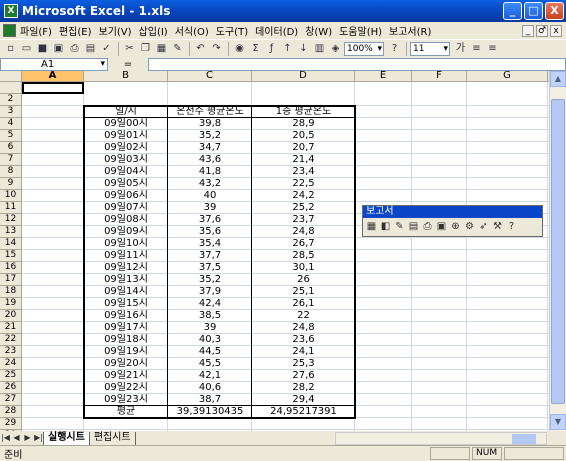 This screenshot has width=566, height=461. I want to click on menu-tools: 도구(T), so click(232, 30).